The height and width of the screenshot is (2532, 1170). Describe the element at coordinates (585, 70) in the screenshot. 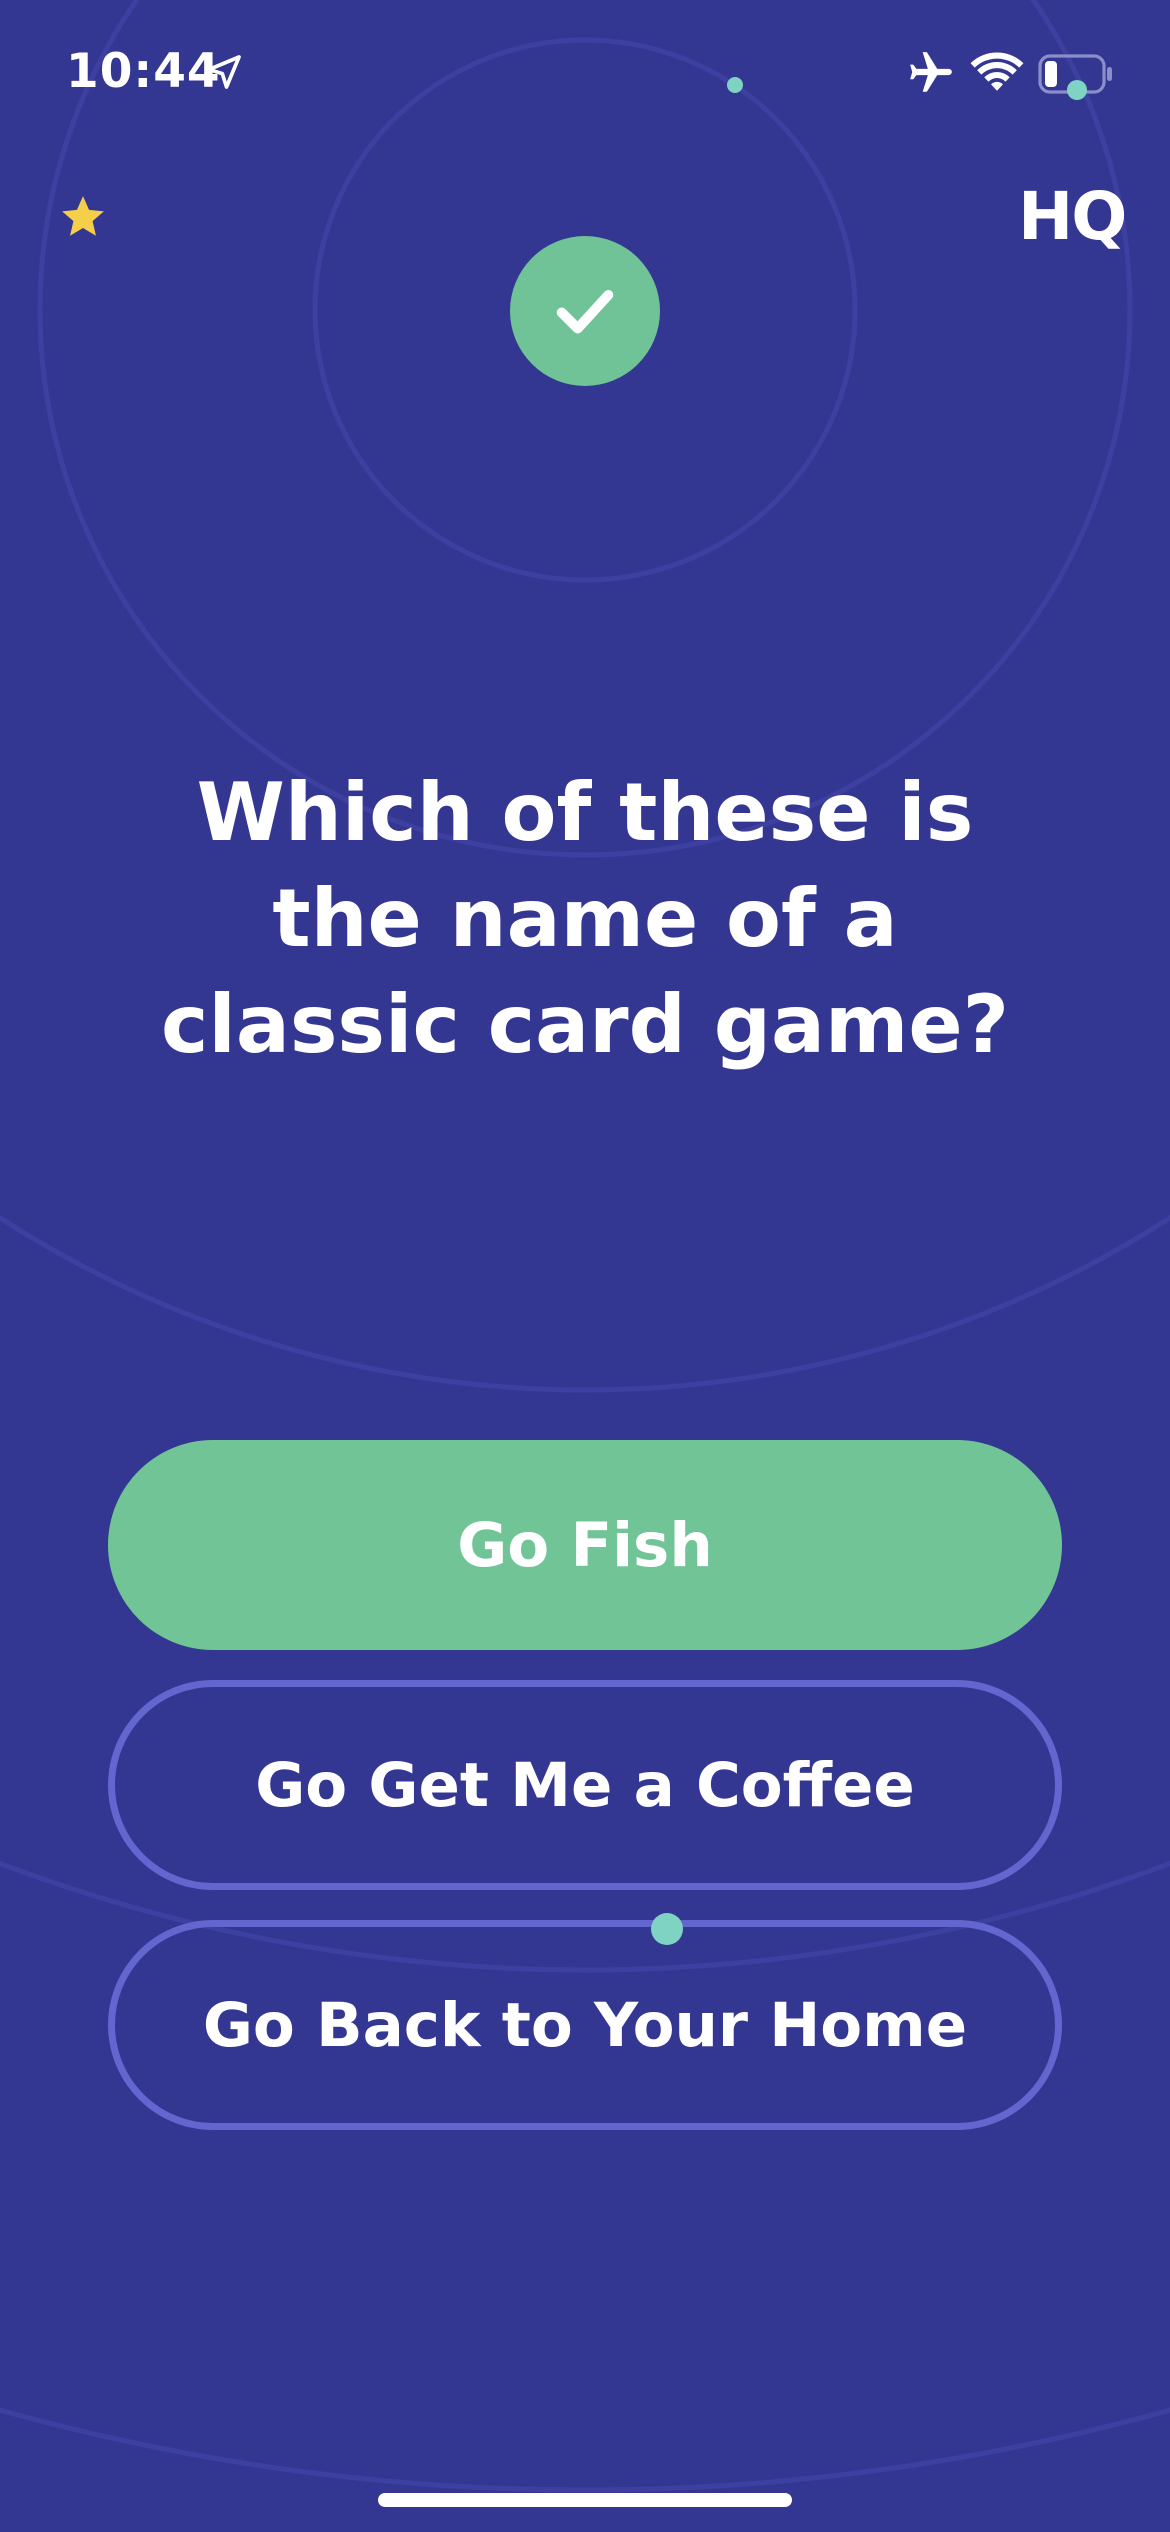

I see `status-bar: 10:44` at that location.